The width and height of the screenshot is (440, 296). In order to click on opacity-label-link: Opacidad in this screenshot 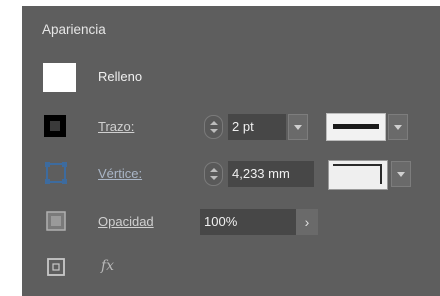, I will do `click(126, 221)`.